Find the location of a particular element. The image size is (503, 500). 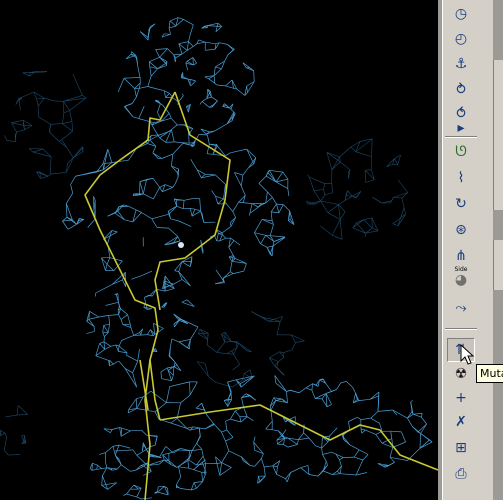

clock-icon: ◷ is located at coordinates (461, 14).